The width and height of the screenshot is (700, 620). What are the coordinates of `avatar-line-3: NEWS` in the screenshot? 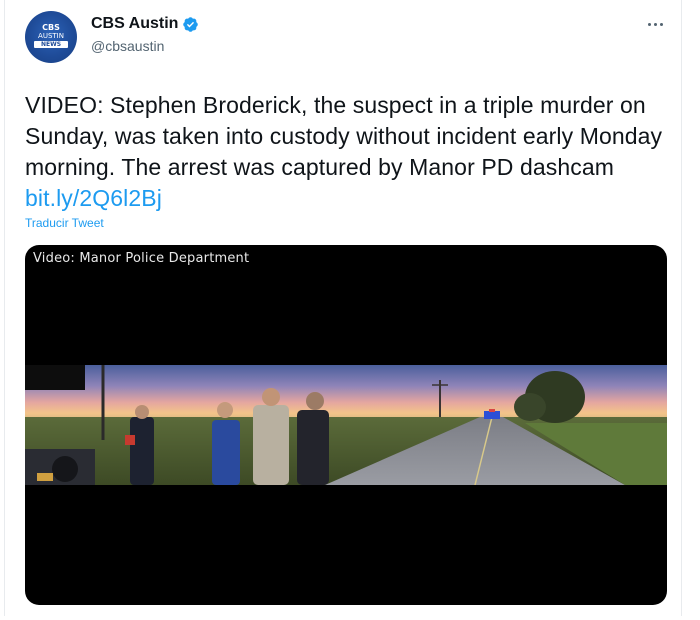 It's located at (51, 44).